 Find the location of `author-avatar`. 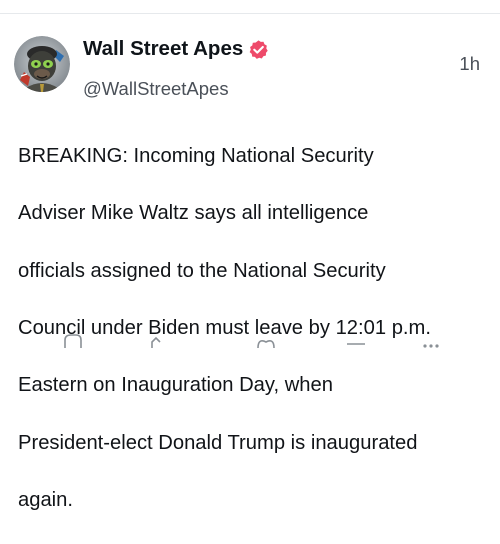

author-avatar is located at coordinates (42, 64).